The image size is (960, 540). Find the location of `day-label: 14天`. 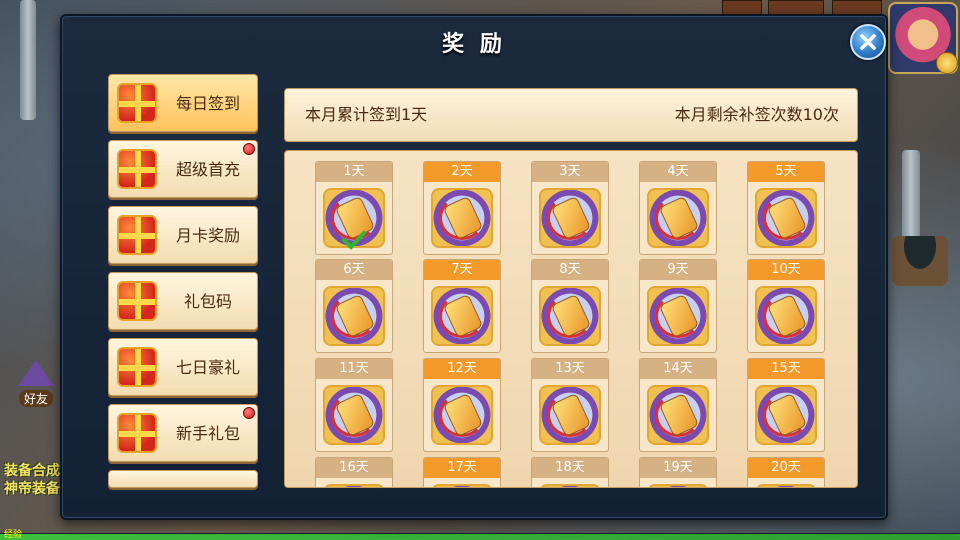

day-label: 14天 is located at coordinates (678, 369).